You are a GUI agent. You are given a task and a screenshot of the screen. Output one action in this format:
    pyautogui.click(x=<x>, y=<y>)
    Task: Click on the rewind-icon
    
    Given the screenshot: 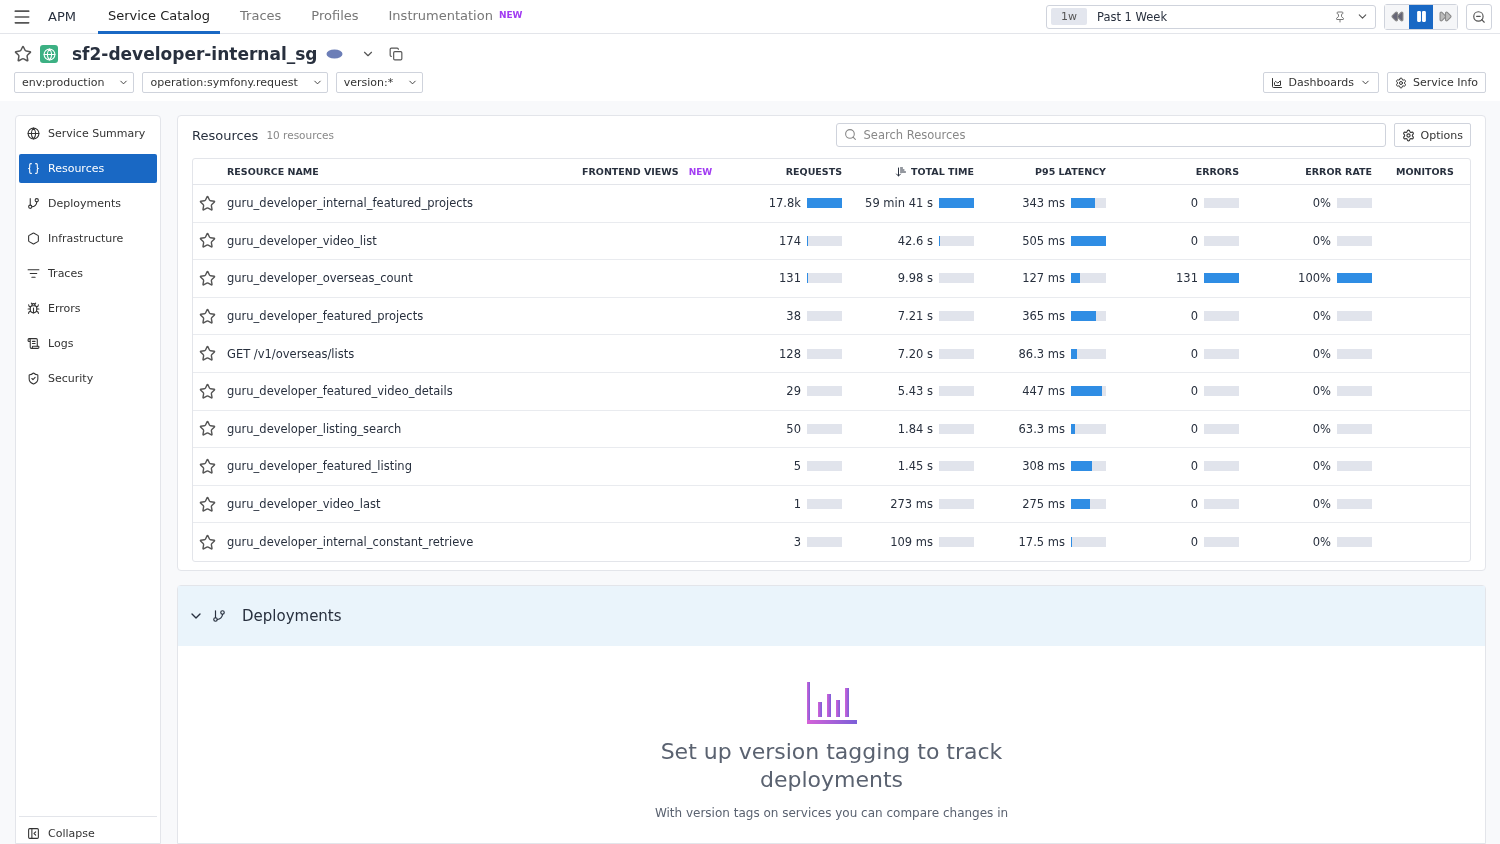 What is the action you would take?
    pyautogui.click(x=1397, y=16)
    